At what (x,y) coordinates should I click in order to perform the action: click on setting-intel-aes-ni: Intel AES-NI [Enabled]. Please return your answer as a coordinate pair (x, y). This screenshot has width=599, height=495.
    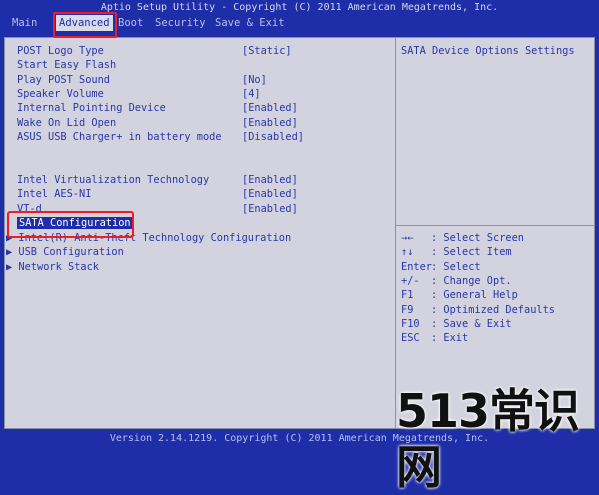
    Looking at the image, I should click on (157, 194).